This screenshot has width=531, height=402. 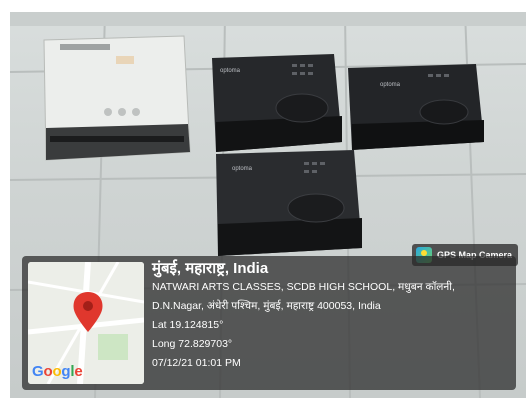 I want to click on google-logo: Google, so click(x=57, y=371).